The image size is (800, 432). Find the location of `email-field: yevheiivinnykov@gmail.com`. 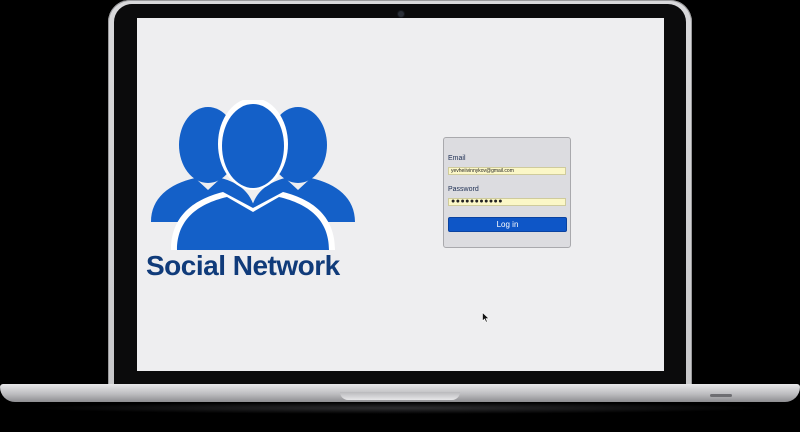

email-field: yevheiivinnykov@gmail.com is located at coordinates (507, 171).